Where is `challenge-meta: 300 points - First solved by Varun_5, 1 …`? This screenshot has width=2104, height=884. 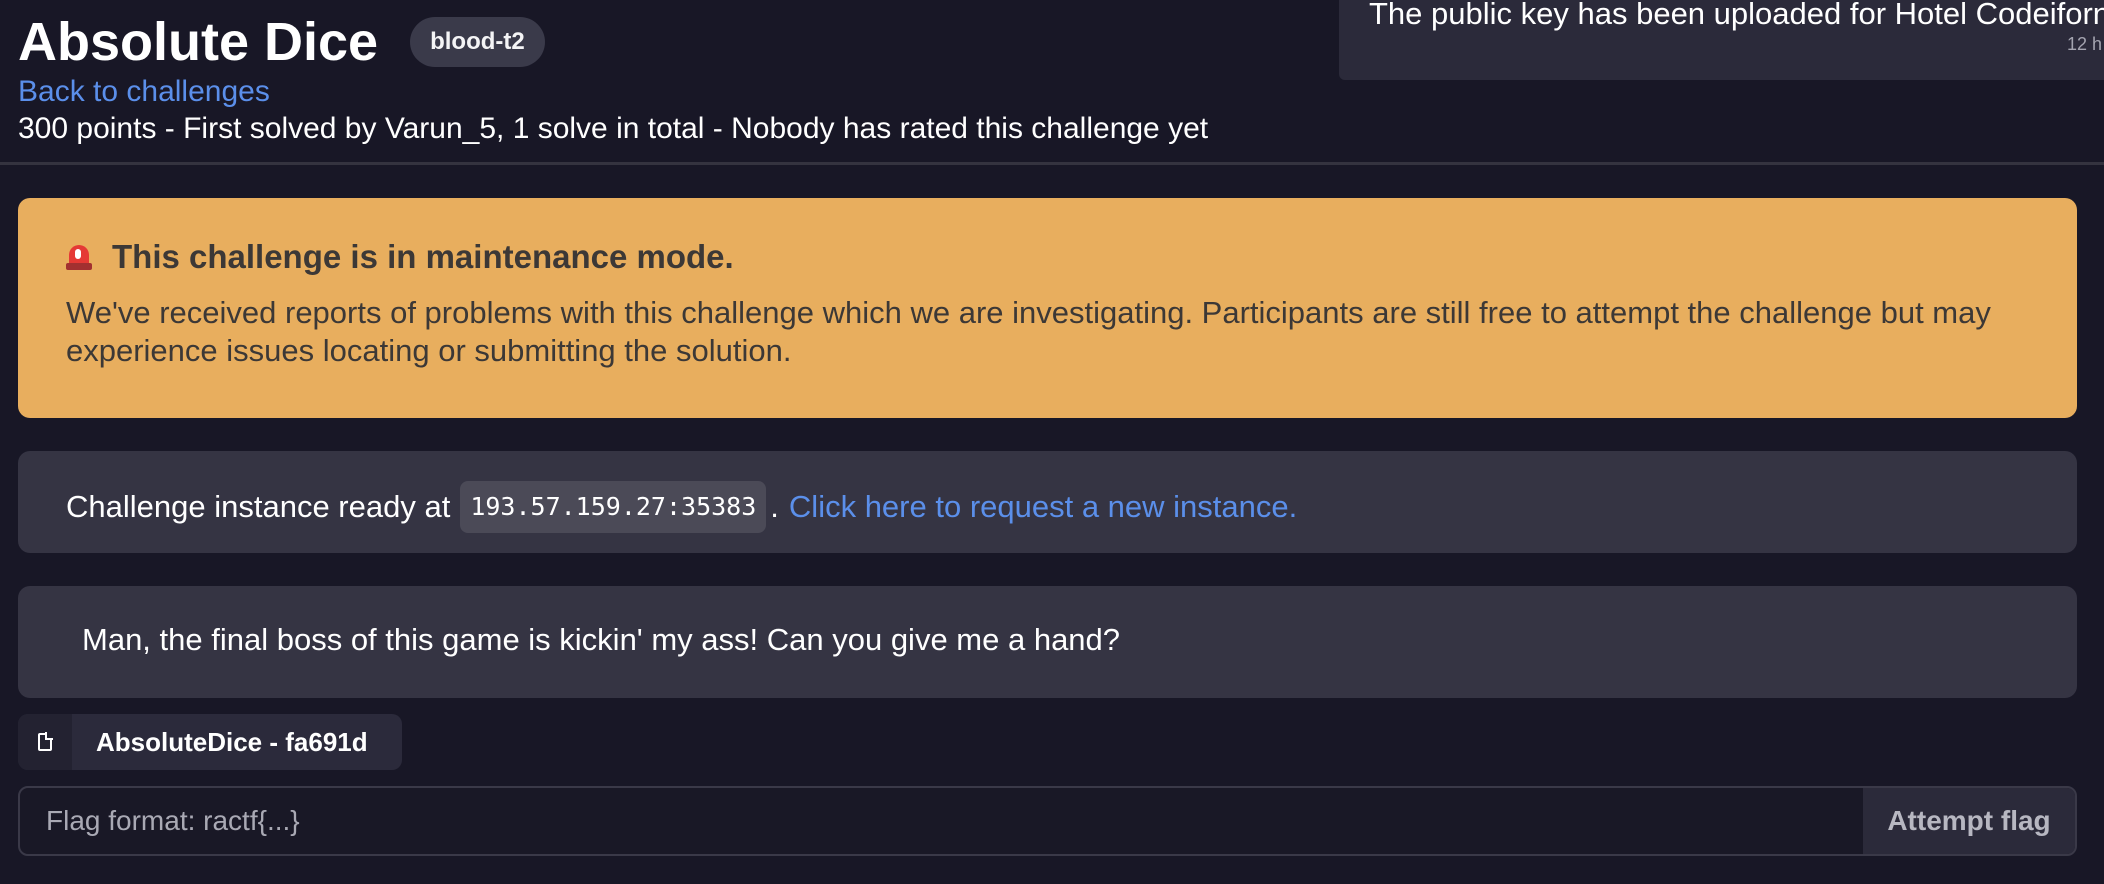 challenge-meta: 300 points - First solved by Varun_5, 1 … is located at coordinates (613, 128).